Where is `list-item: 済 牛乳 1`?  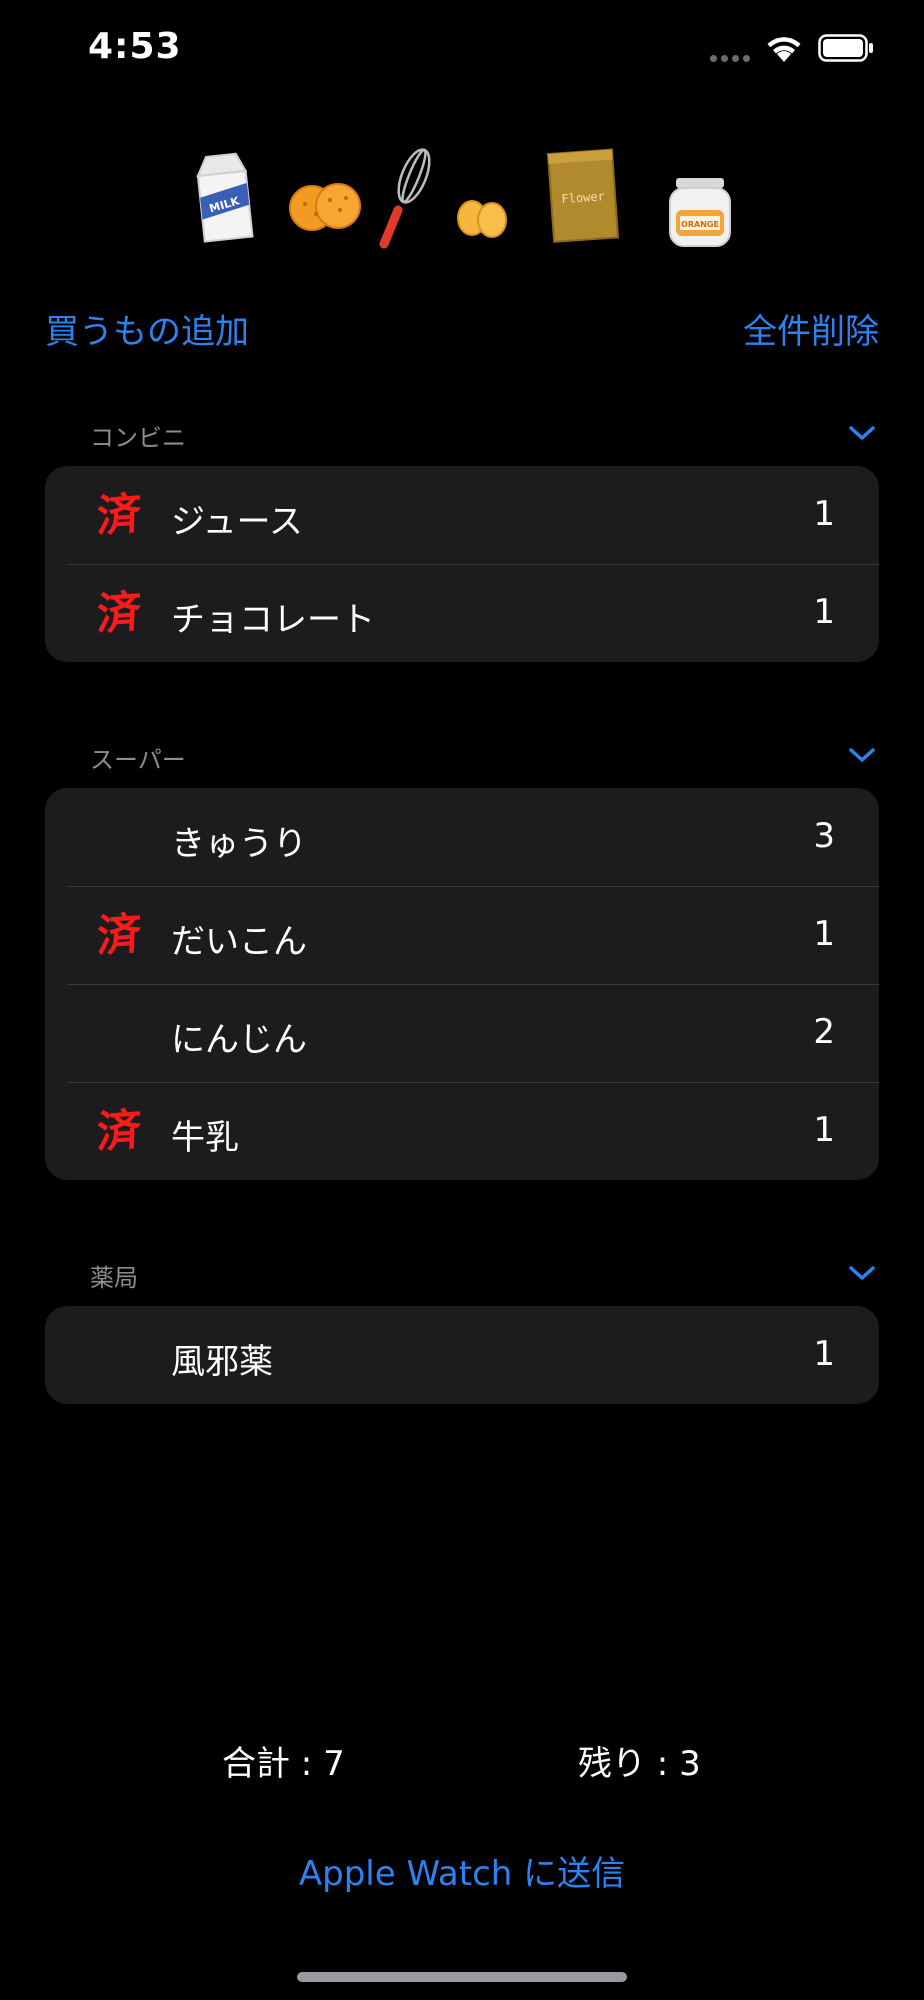
list-item: 済 牛乳 1 is located at coordinates (462, 1131).